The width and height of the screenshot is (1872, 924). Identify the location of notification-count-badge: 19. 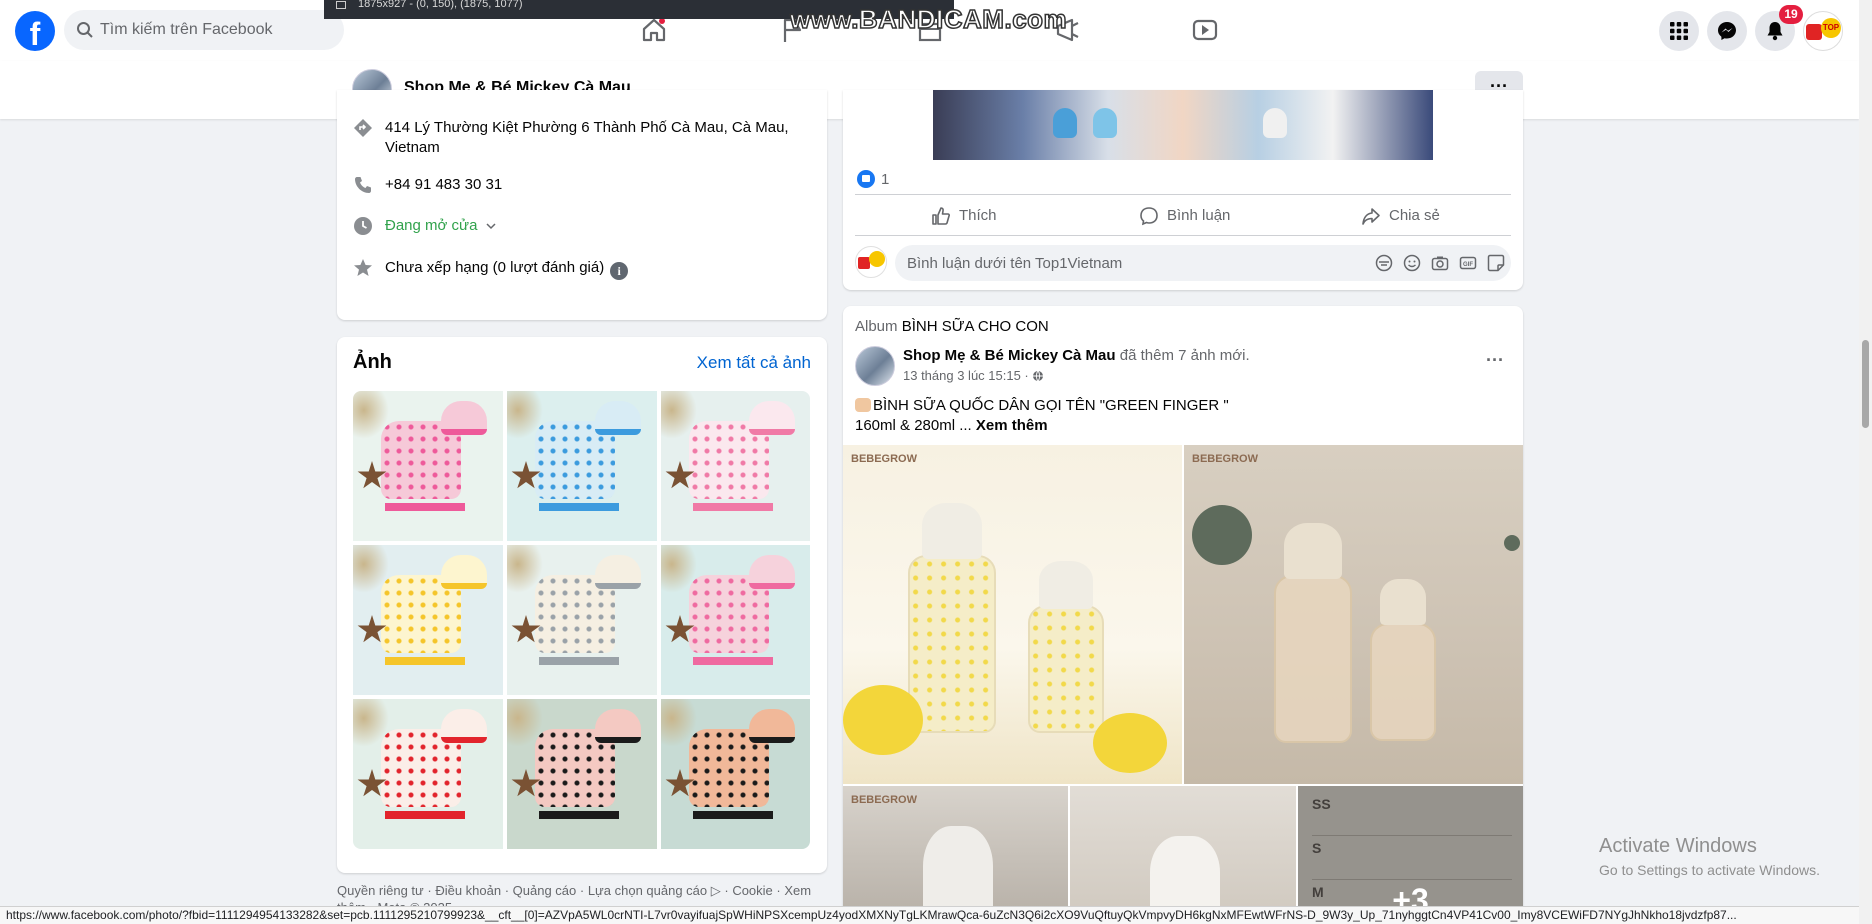
(1791, 14).